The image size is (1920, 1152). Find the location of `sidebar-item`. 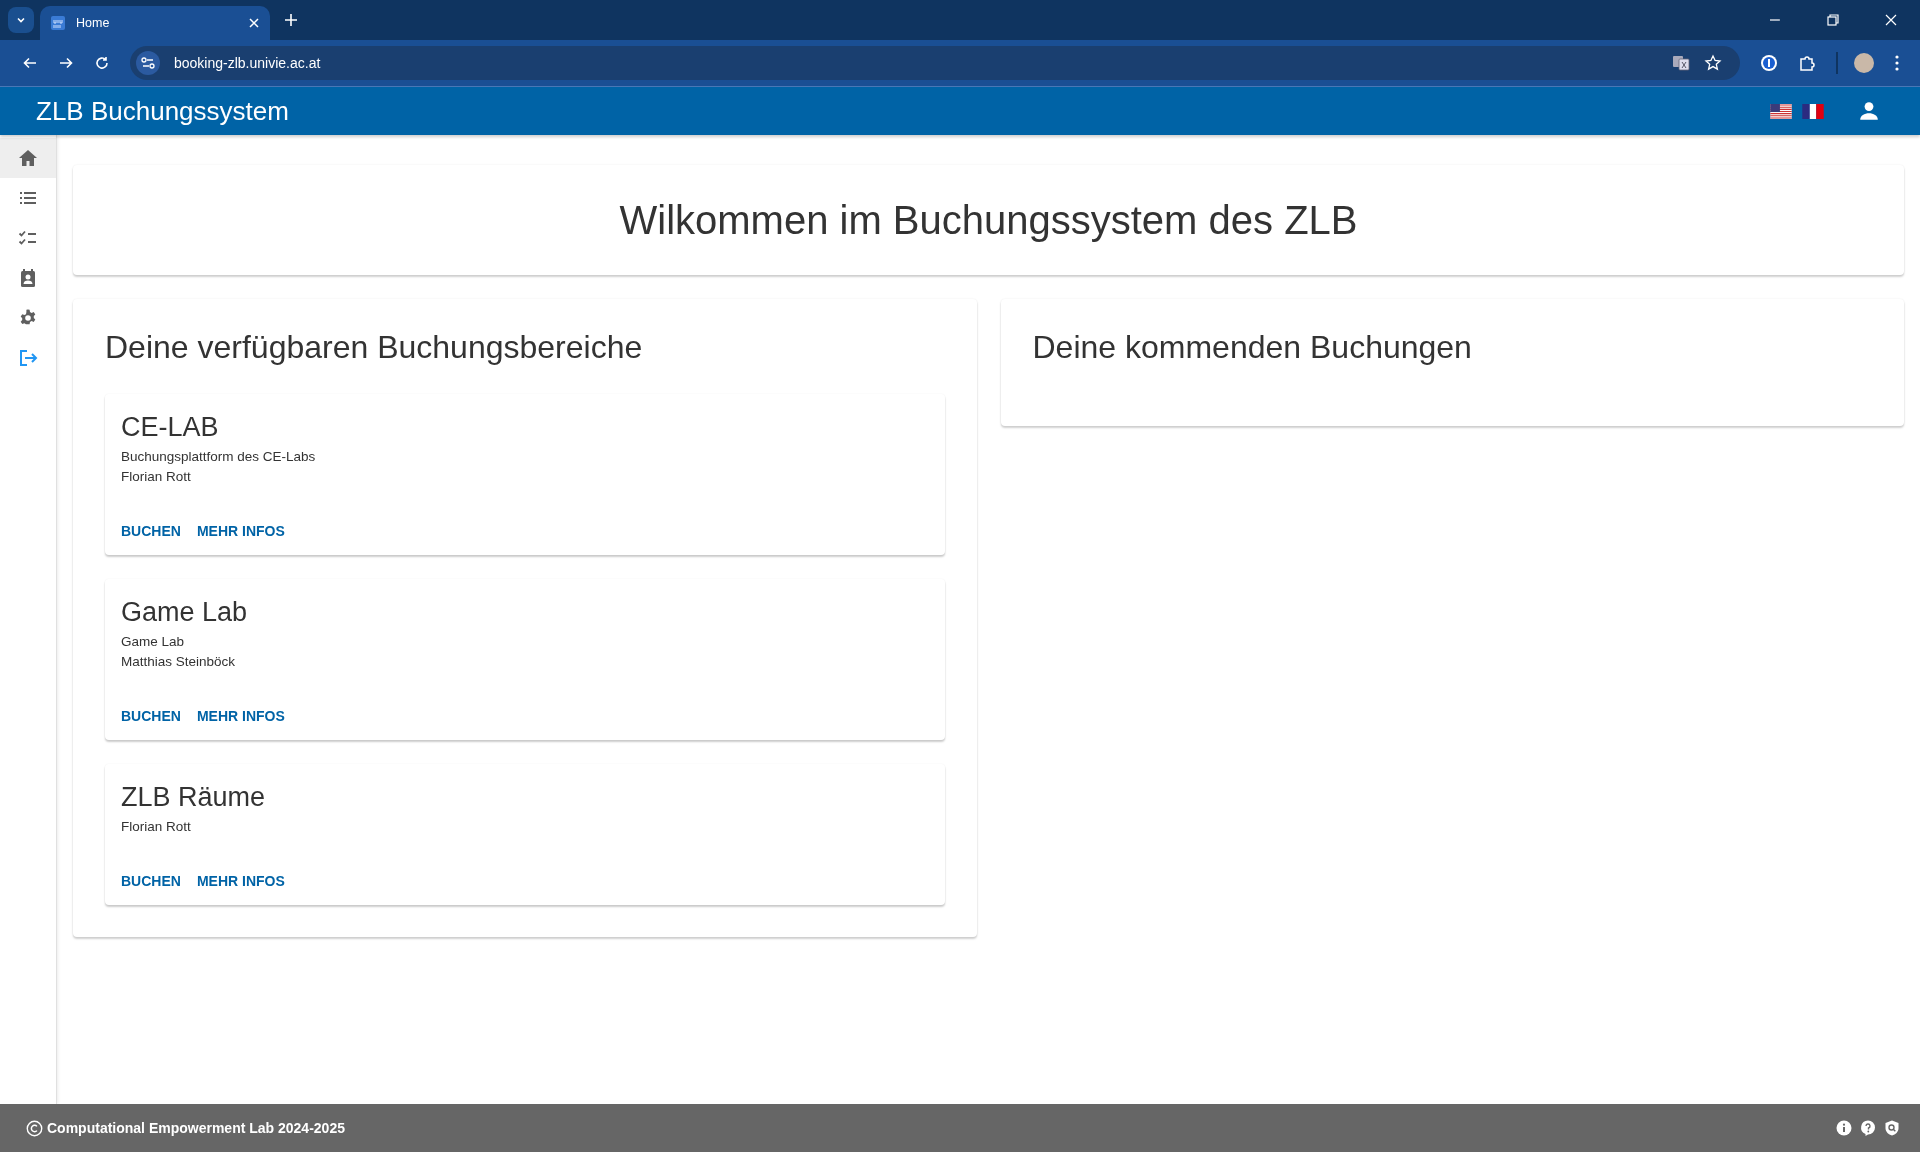

sidebar-item is located at coordinates (28, 158).